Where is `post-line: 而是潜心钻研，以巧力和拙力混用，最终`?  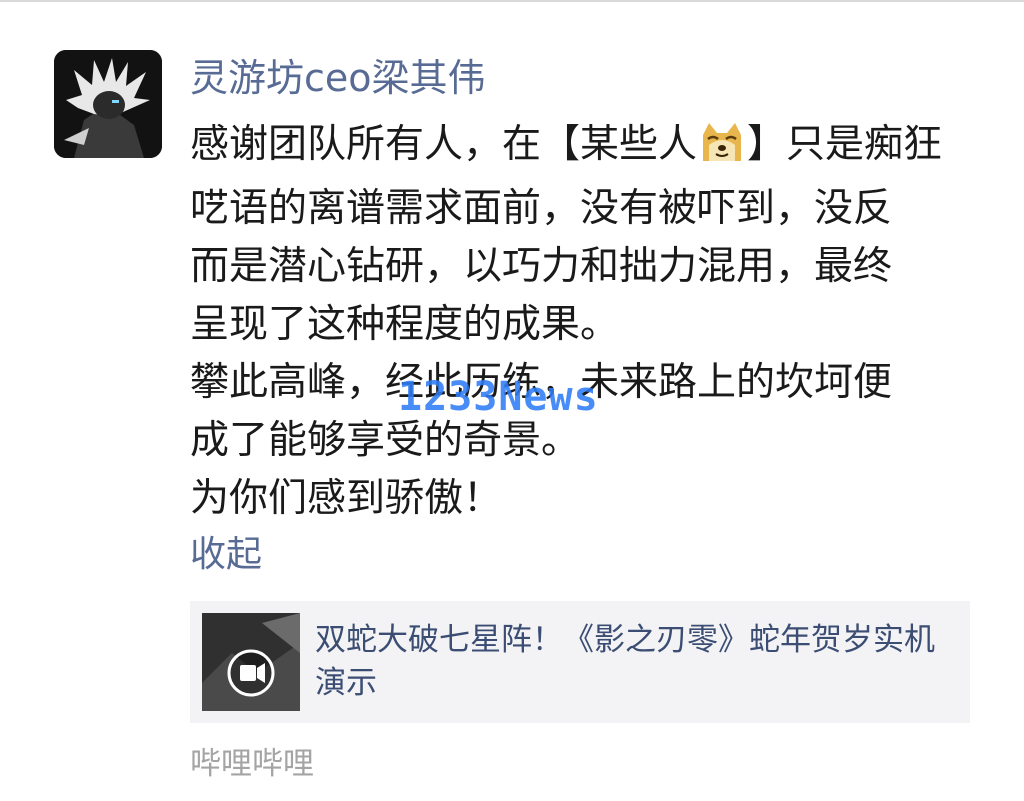
post-line: 而是潜心钻研，以巧力和拙力混用，最终 is located at coordinates (541, 266).